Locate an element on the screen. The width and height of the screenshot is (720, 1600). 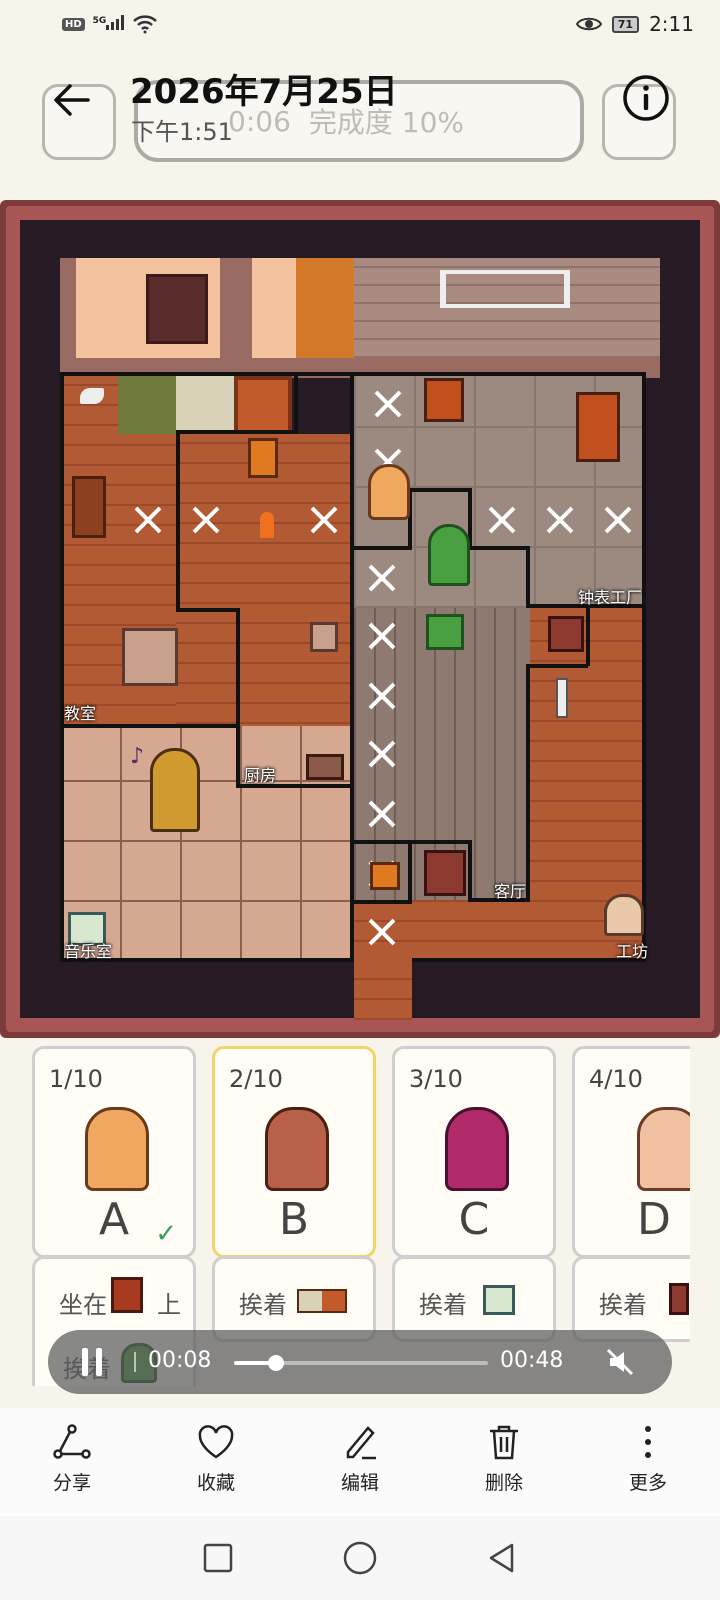
action-bar: 分享 收藏 编辑 删除 更多 is located at coordinates (360, 1462).